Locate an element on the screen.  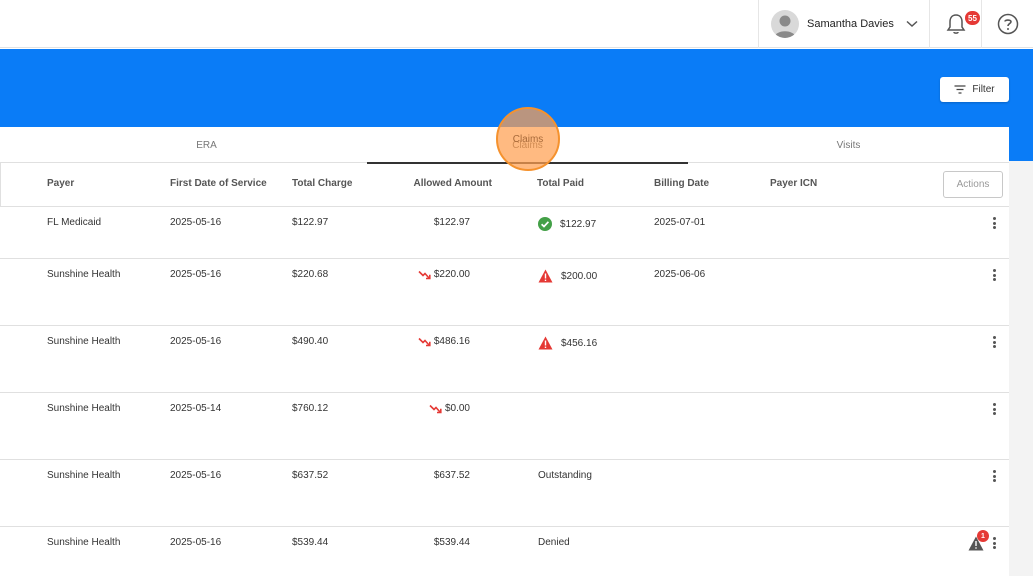
help-icon is located at coordinates (1007, 24).